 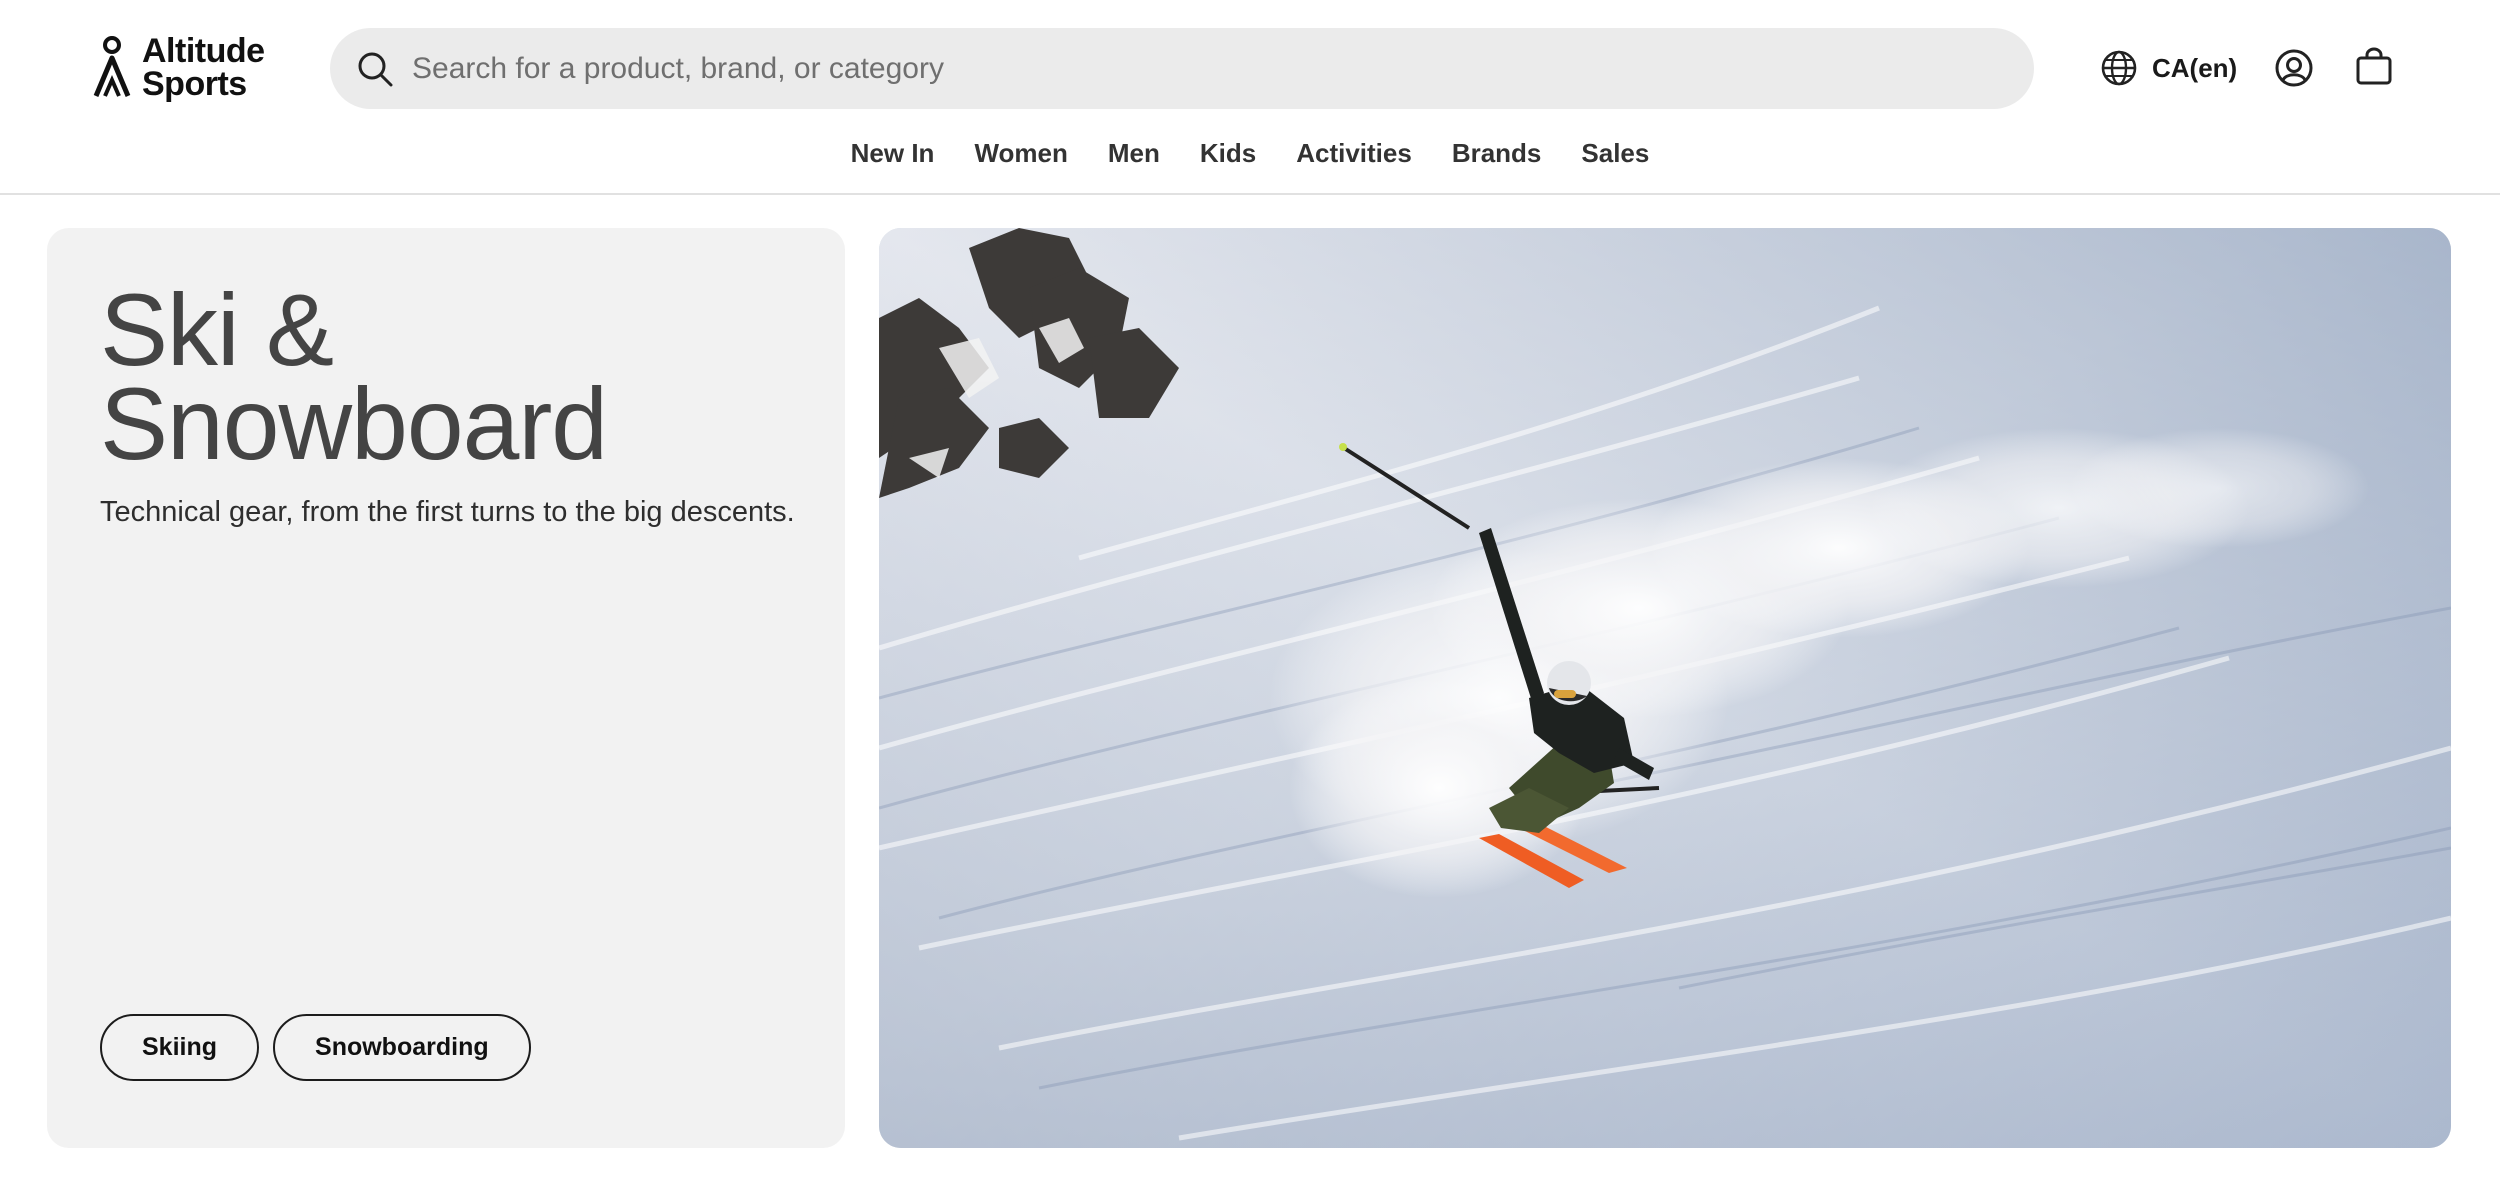 What do you see at coordinates (1354, 153) in the screenshot?
I see `nav-item-activities: Activities` at bounding box center [1354, 153].